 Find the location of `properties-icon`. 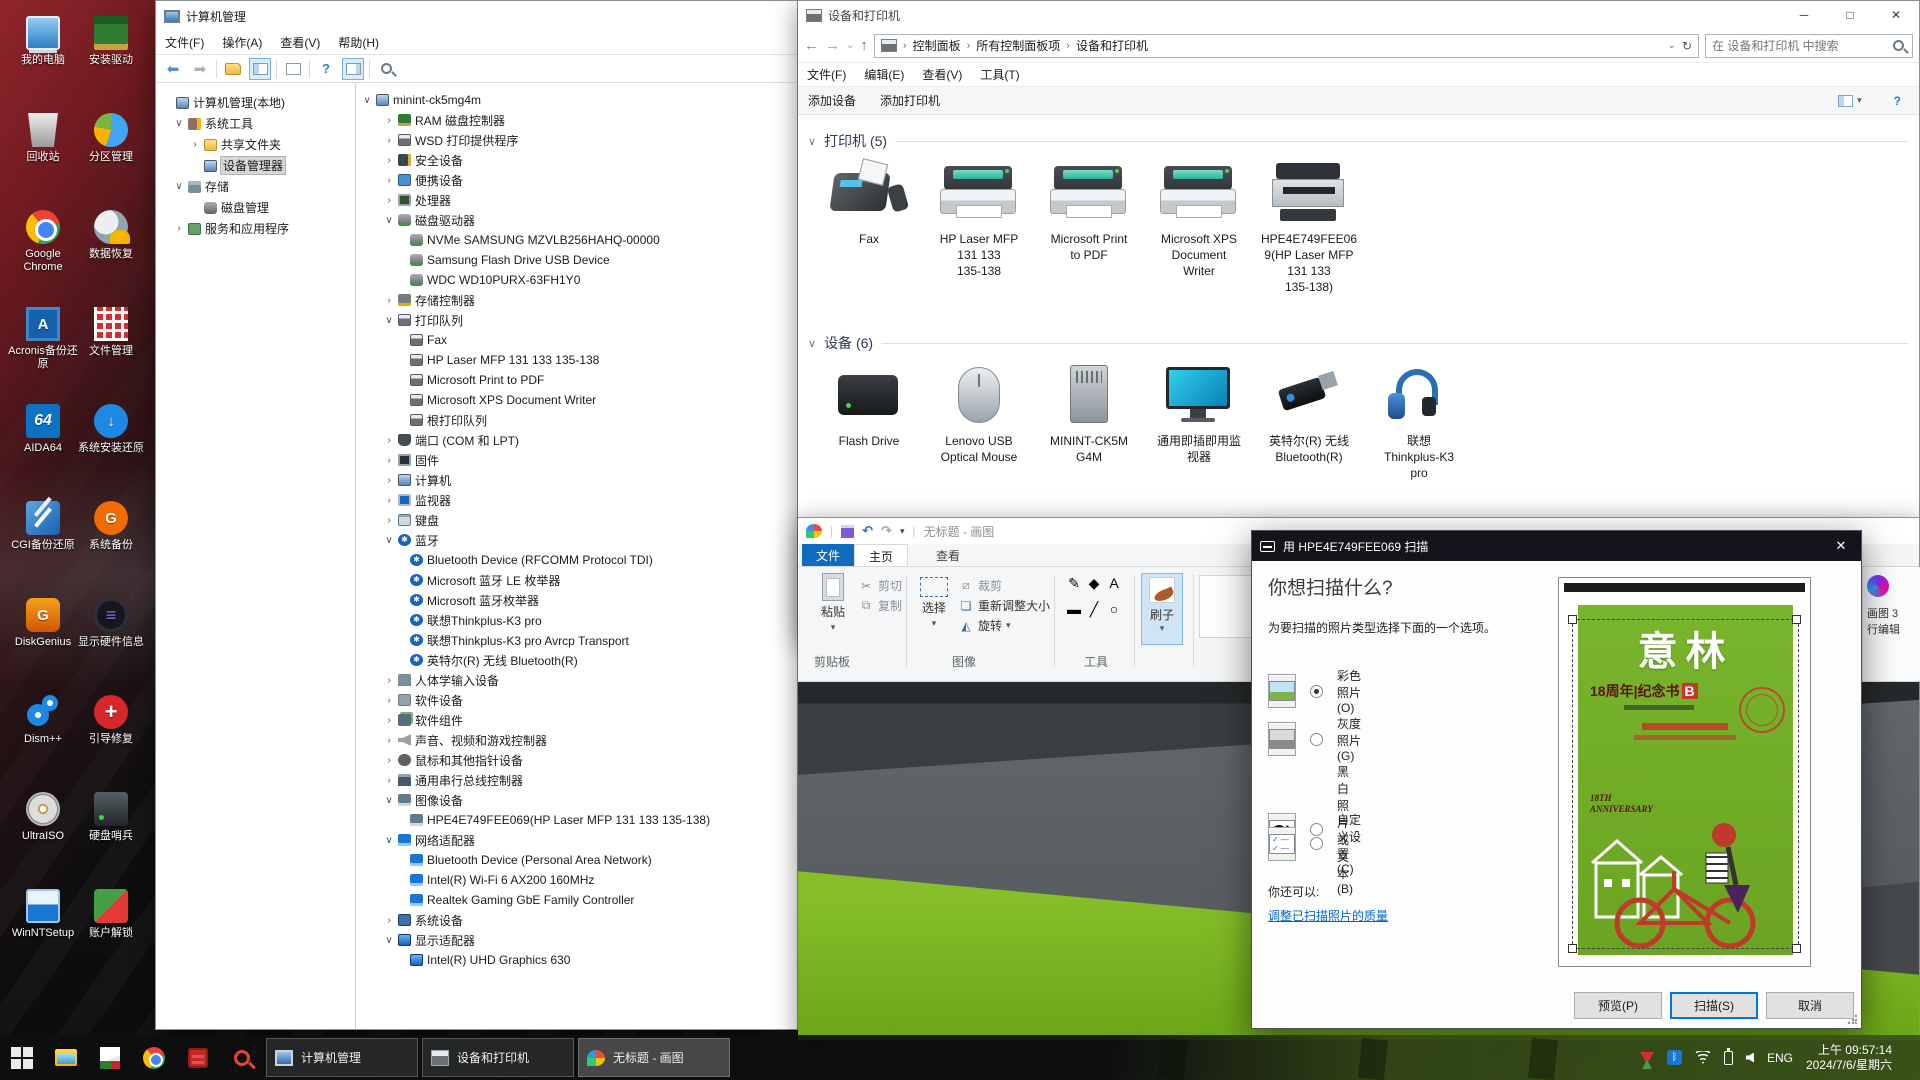

properties-icon is located at coordinates (293, 69).